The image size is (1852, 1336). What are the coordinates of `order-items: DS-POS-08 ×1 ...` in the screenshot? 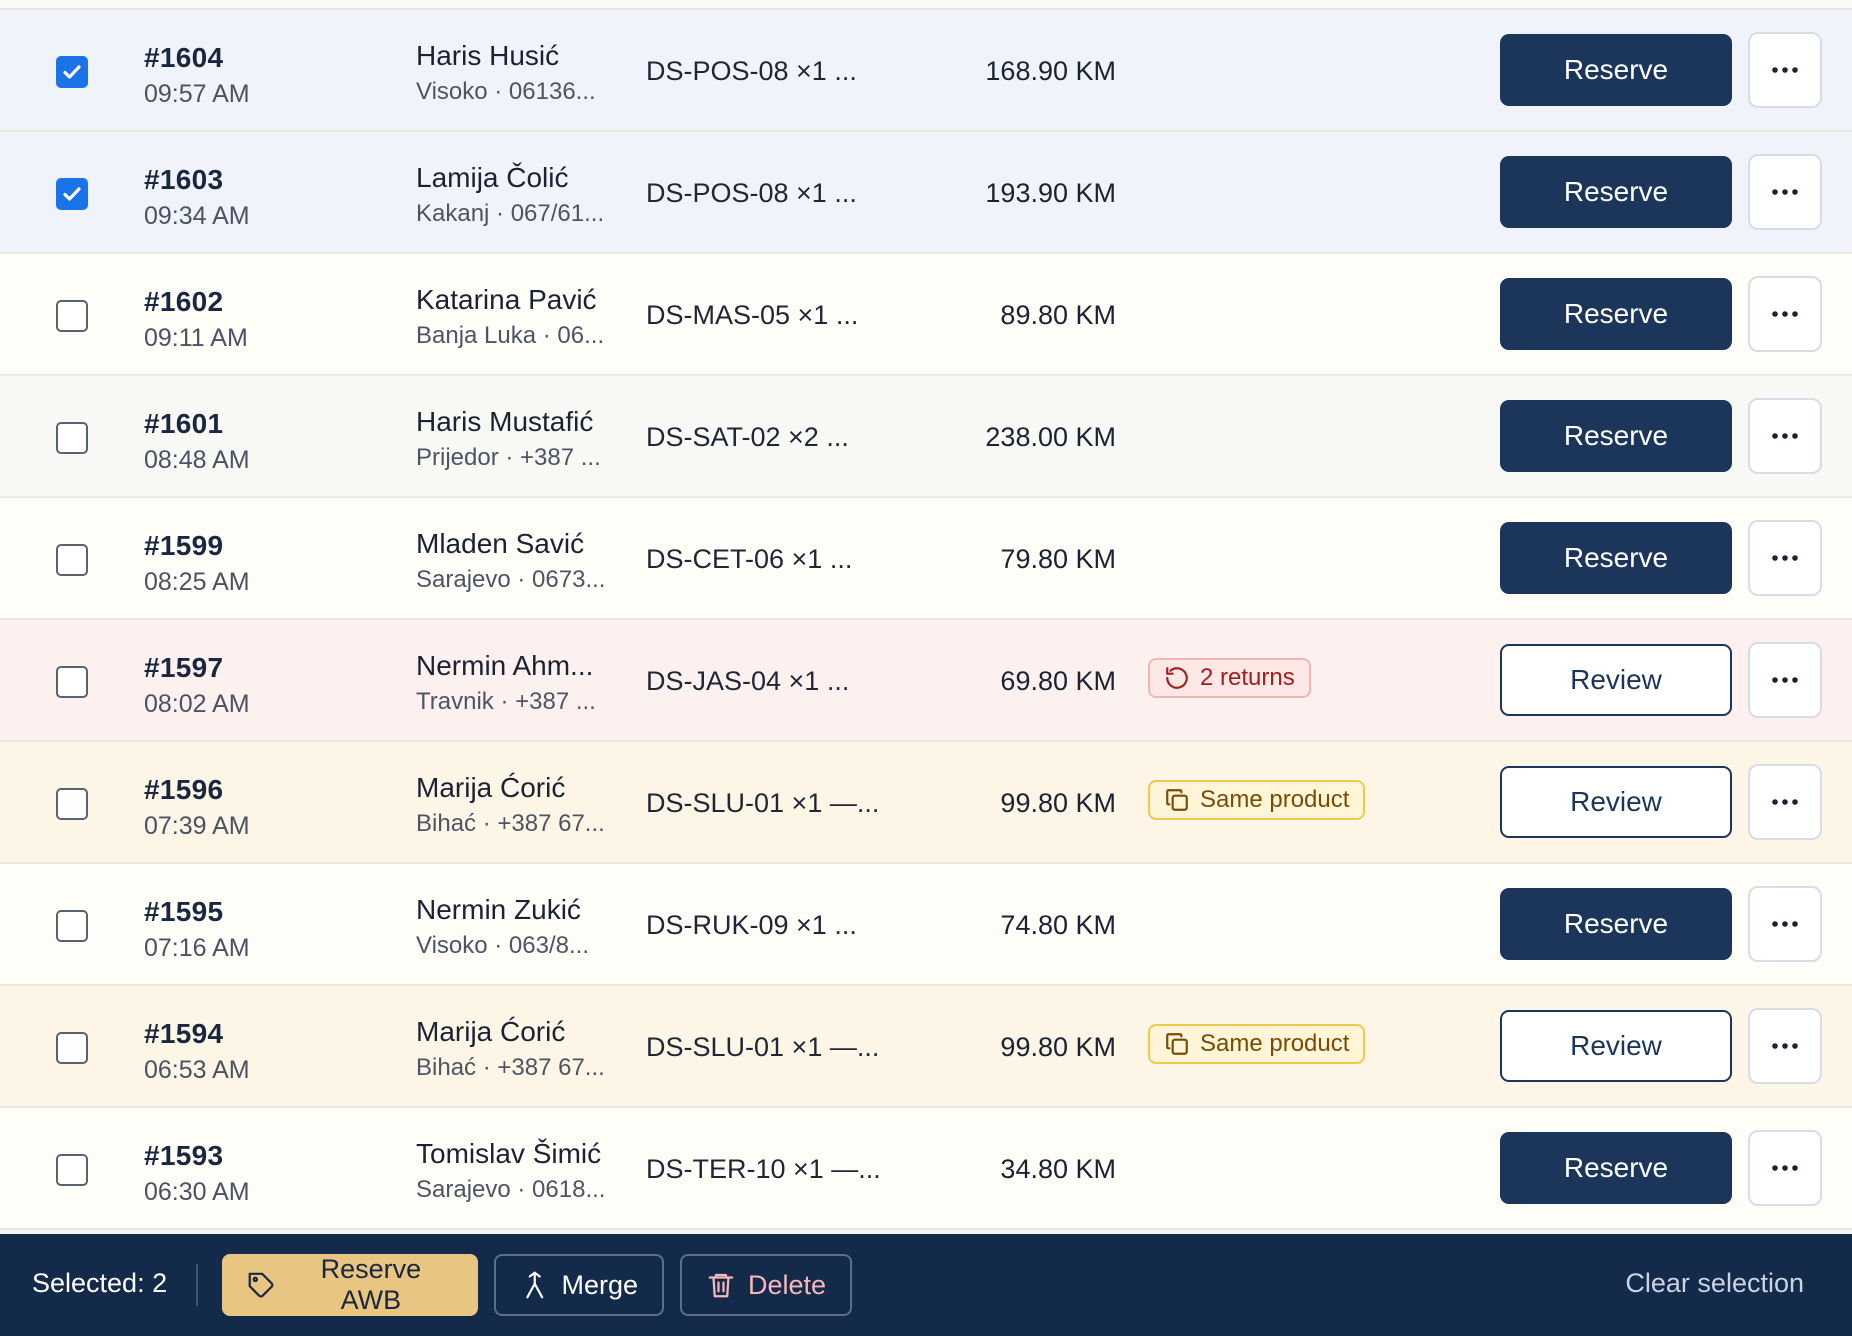 It's located at (751, 193).